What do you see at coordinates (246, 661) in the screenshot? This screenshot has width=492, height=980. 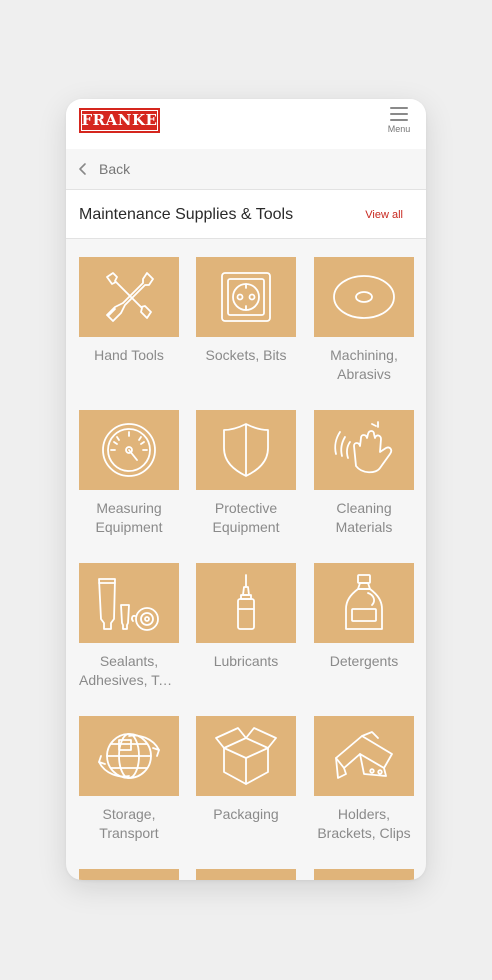 I see `tile-label: Lubricants` at bounding box center [246, 661].